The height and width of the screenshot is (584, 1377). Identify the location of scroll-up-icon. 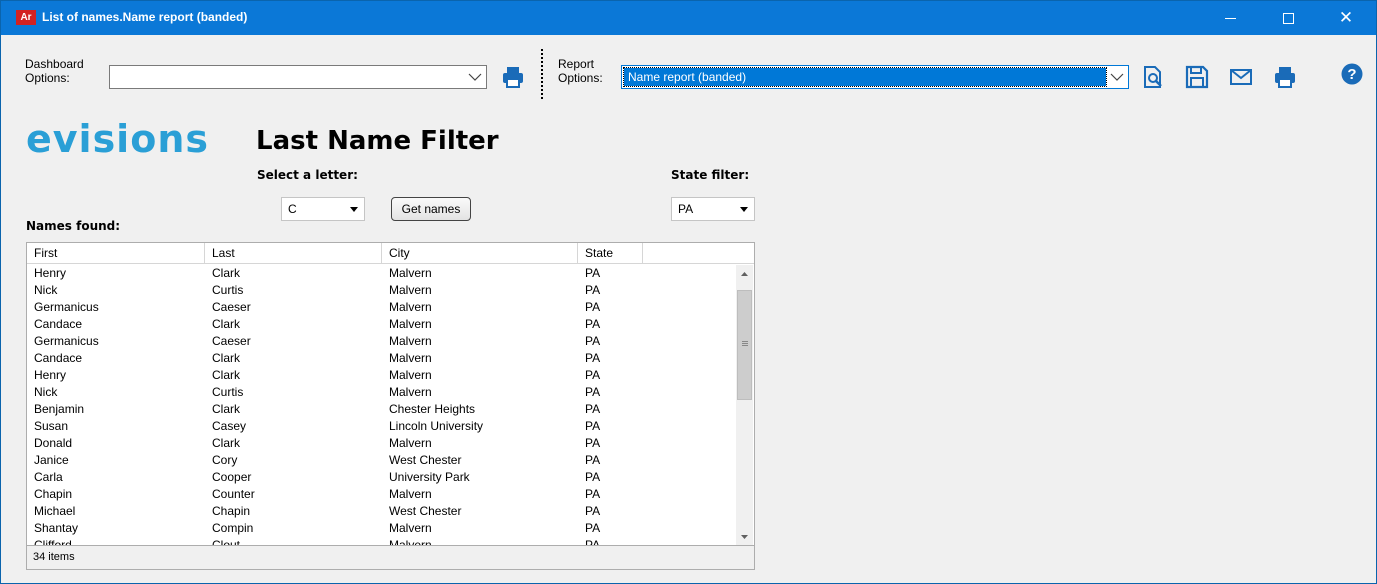
(744, 273).